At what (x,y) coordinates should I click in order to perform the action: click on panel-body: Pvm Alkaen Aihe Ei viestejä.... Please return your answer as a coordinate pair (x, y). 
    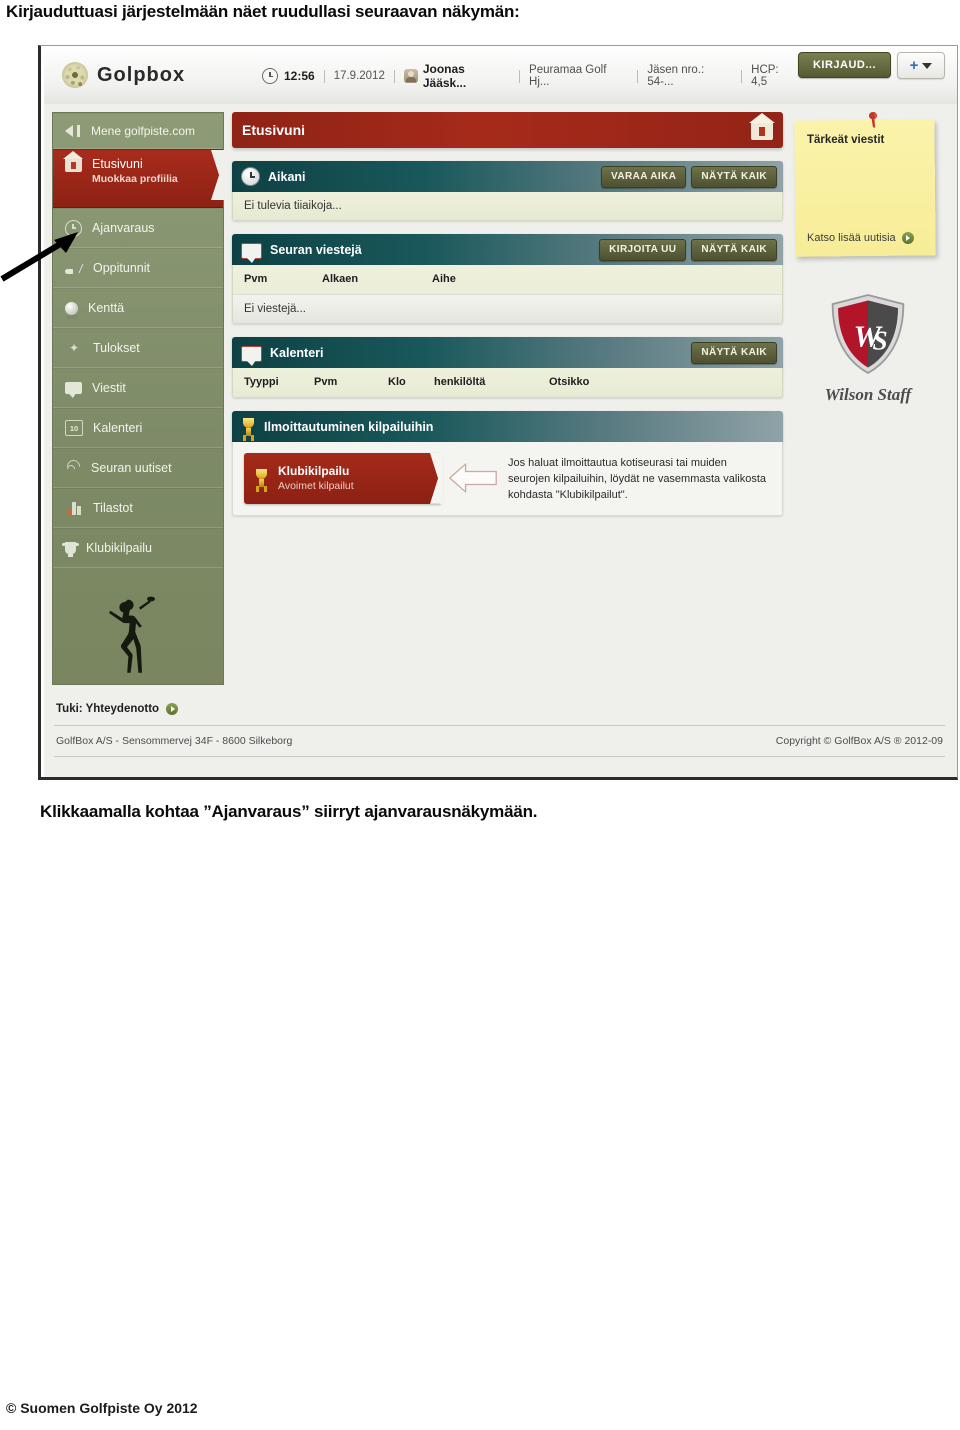
    Looking at the image, I should click on (507, 294).